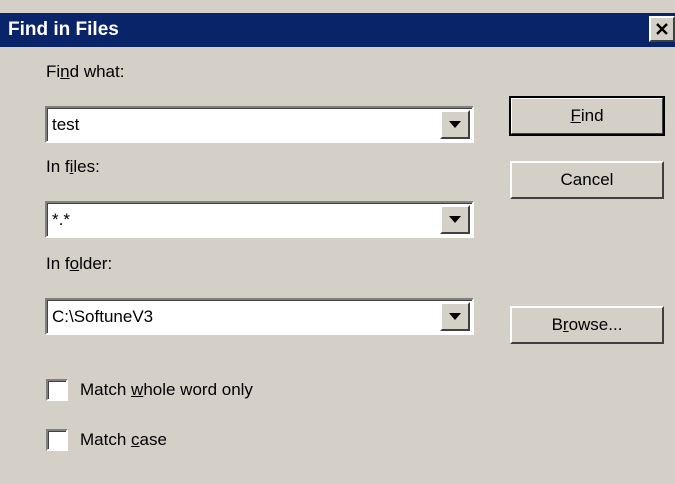 The image size is (675, 484). Describe the element at coordinates (63, 29) in the screenshot. I see `window-title: Find in Files` at that location.